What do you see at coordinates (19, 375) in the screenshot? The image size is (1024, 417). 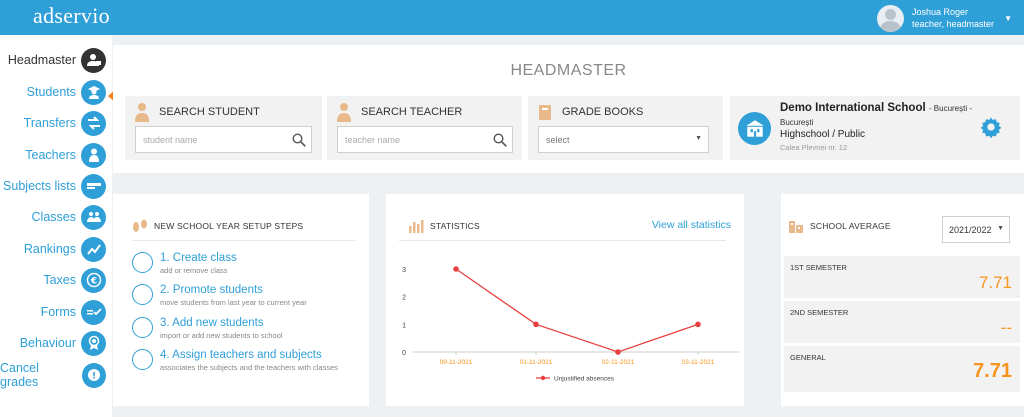 I see `sidebar-item-label: Cancel grades` at bounding box center [19, 375].